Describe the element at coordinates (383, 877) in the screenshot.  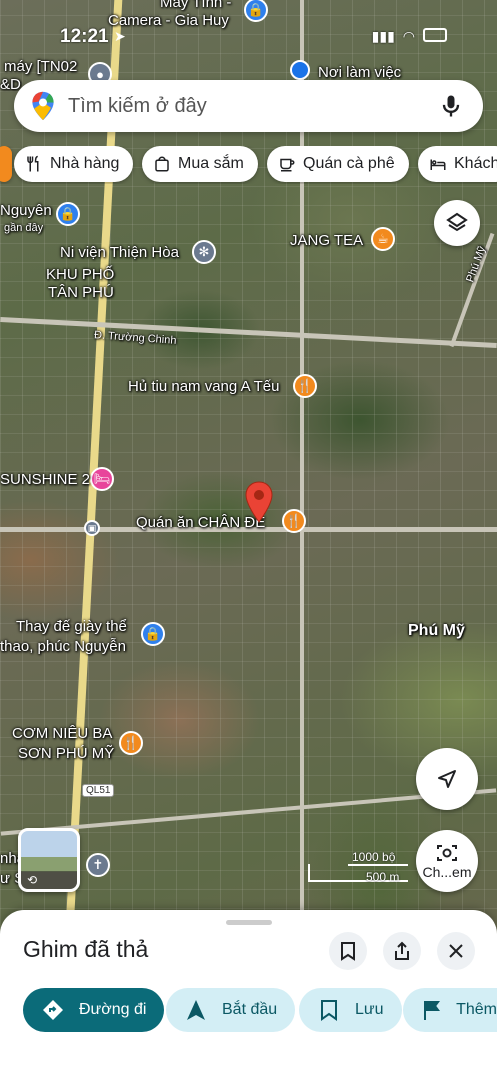
I see `scale-meters: 500 m` at that location.